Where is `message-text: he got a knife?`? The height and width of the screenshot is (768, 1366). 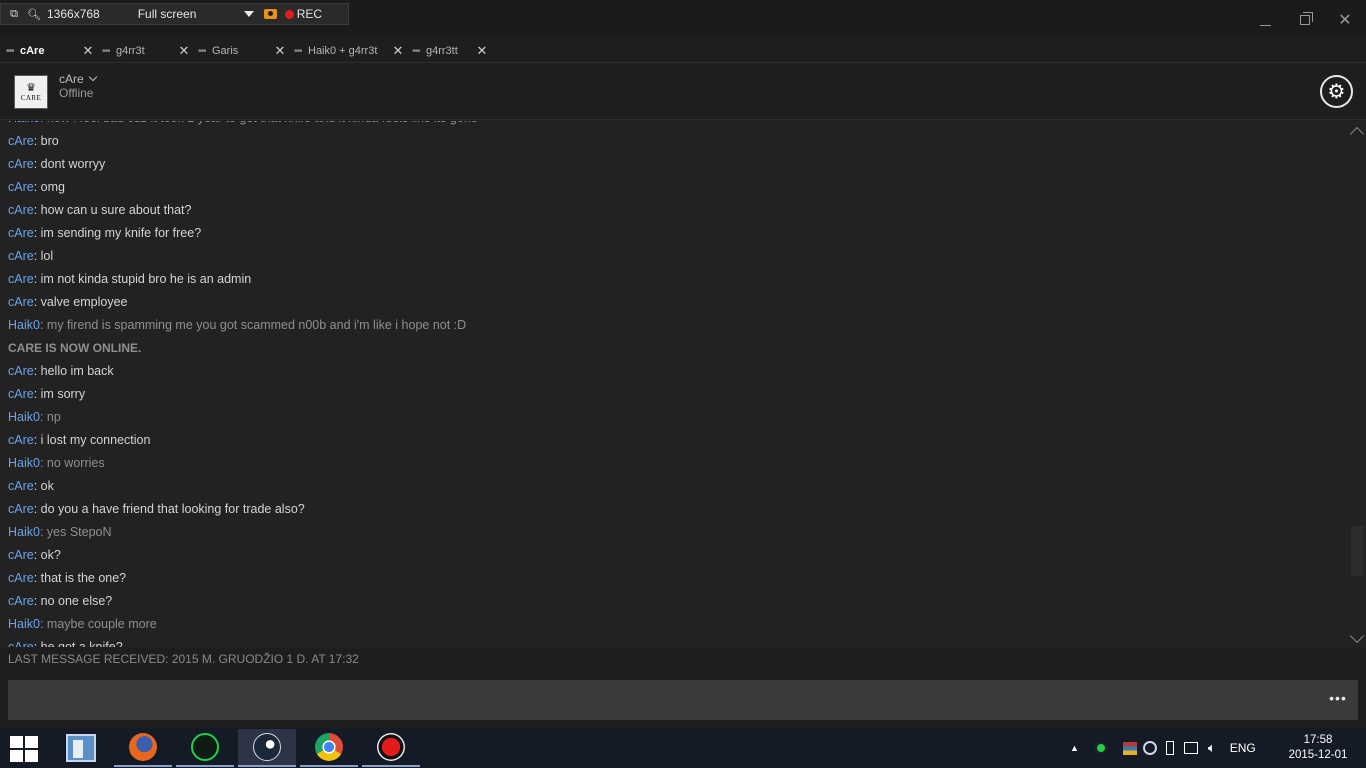 message-text: he got a knife? is located at coordinates (81, 643).